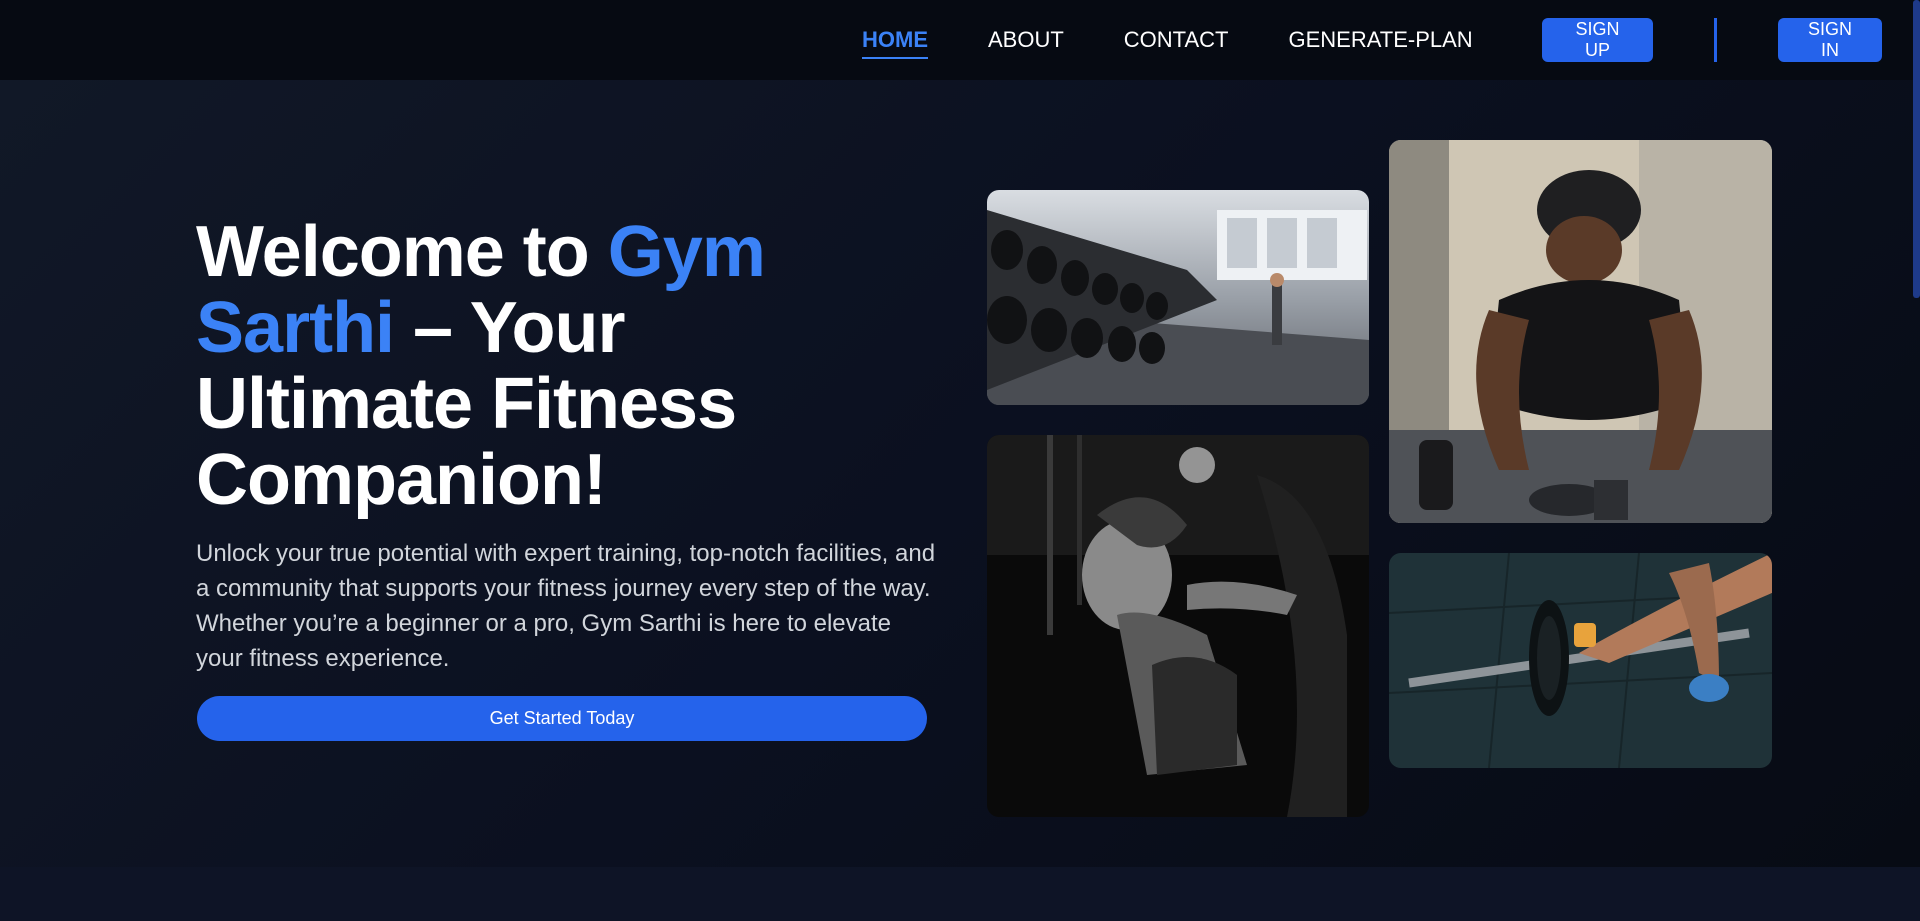 The height and width of the screenshot is (921, 1920). What do you see at coordinates (1580, 660) in the screenshot?
I see `barbell-deadlift-photo` at bounding box center [1580, 660].